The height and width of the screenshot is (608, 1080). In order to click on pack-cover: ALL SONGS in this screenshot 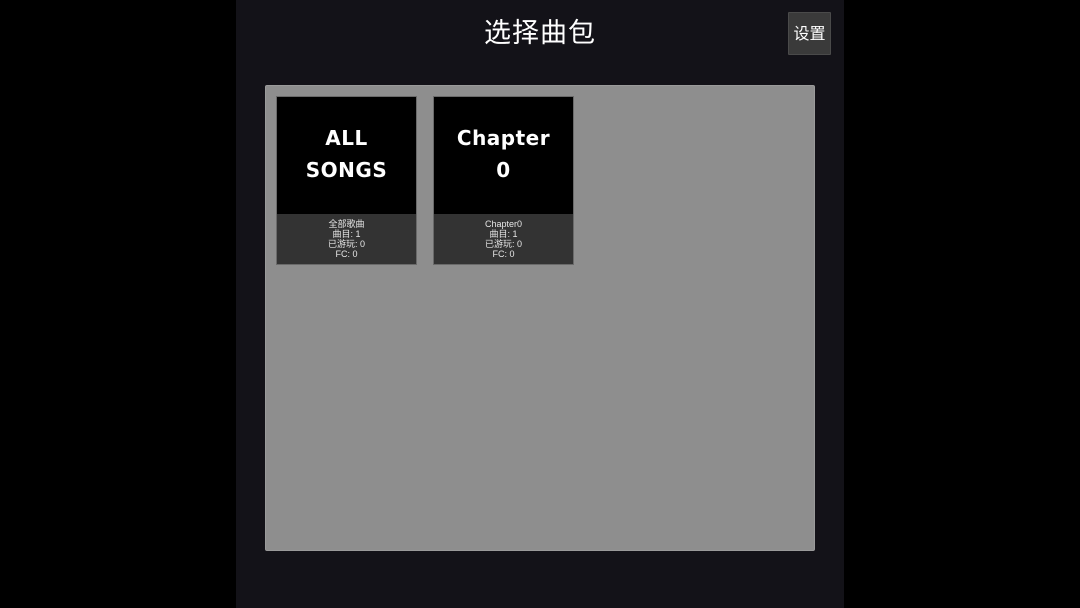, I will do `click(346, 155)`.